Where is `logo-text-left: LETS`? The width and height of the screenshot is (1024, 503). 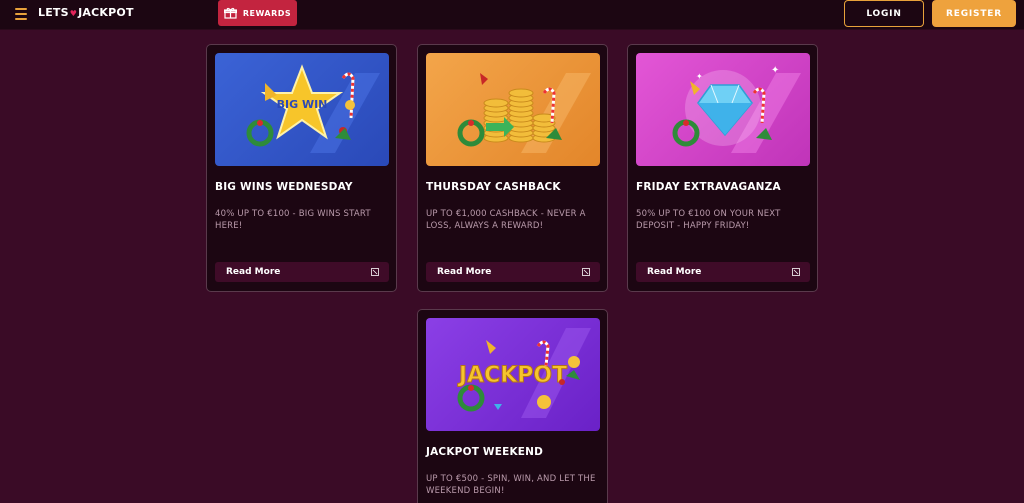 logo-text-left: LETS is located at coordinates (53, 12).